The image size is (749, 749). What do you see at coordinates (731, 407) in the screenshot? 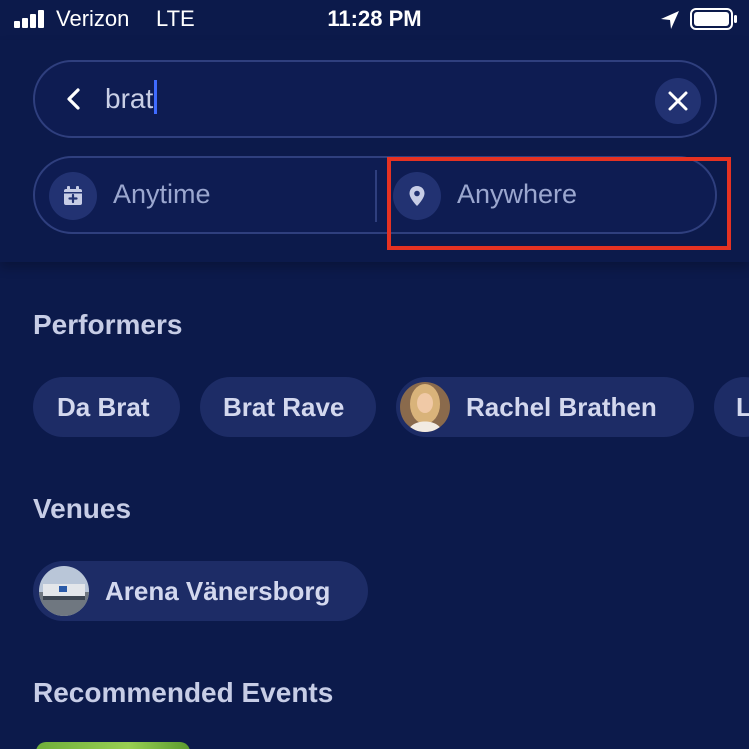
I see `performer-chip: L` at bounding box center [731, 407].